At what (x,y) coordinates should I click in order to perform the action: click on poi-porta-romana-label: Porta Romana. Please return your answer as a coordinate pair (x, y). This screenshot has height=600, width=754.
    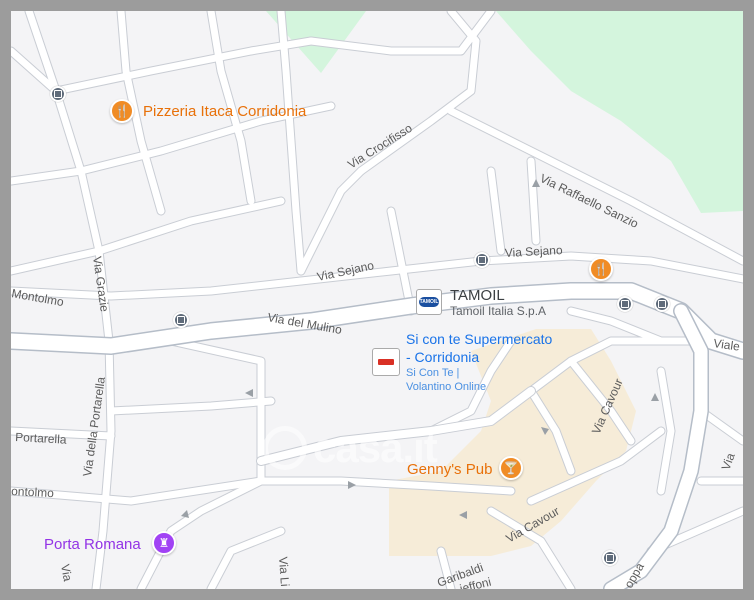
    Looking at the image, I should click on (92, 544).